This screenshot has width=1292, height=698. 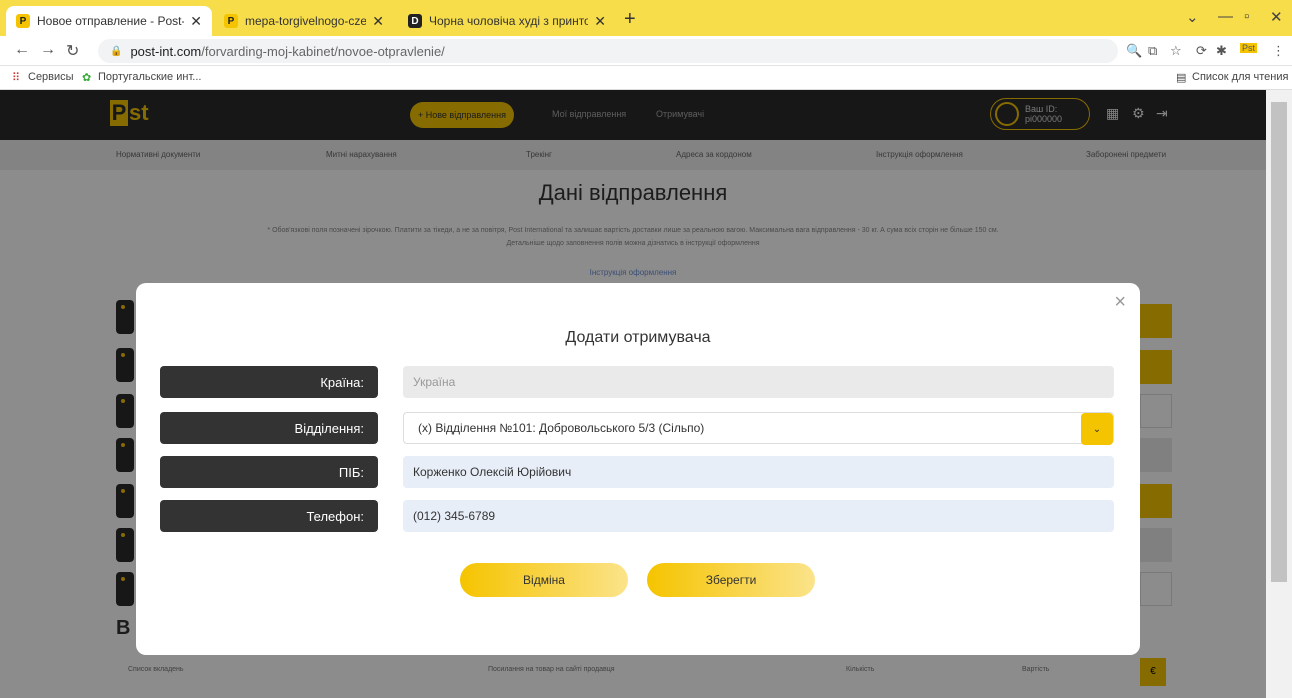 I want to click on page-scrollbar, so click(x=1279, y=394).